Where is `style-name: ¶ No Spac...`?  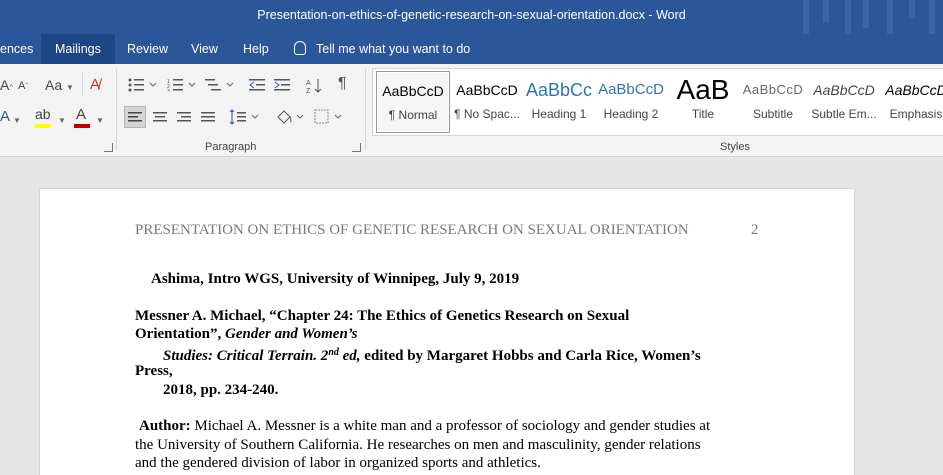
style-name: ¶ No Spac... is located at coordinates (487, 114).